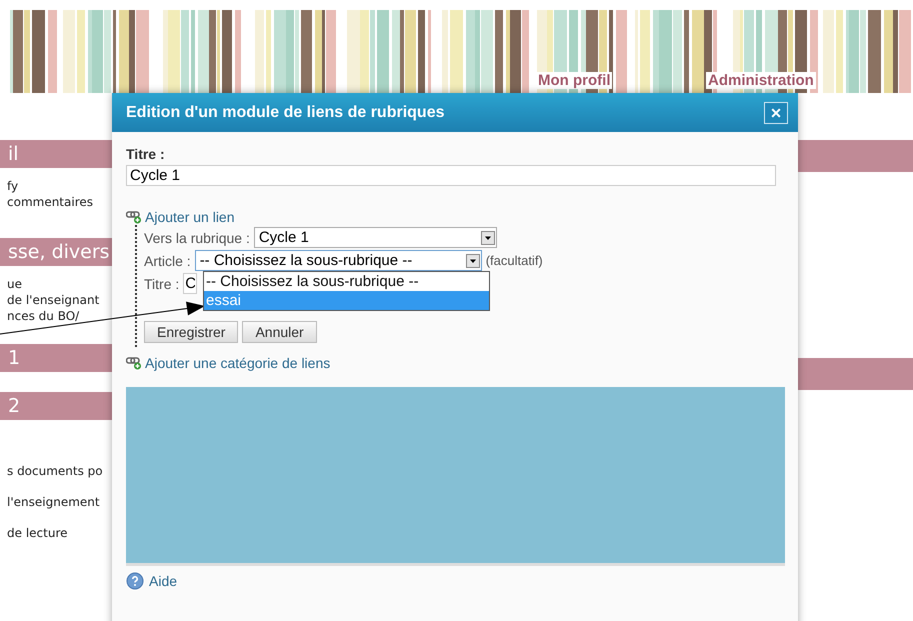 The width and height of the screenshot is (913, 621). What do you see at coordinates (346, 281) in the screenshot?
I see `dropdown-option: -- Choisissez la sous-rubrique --` at bounding box center [346, 281].